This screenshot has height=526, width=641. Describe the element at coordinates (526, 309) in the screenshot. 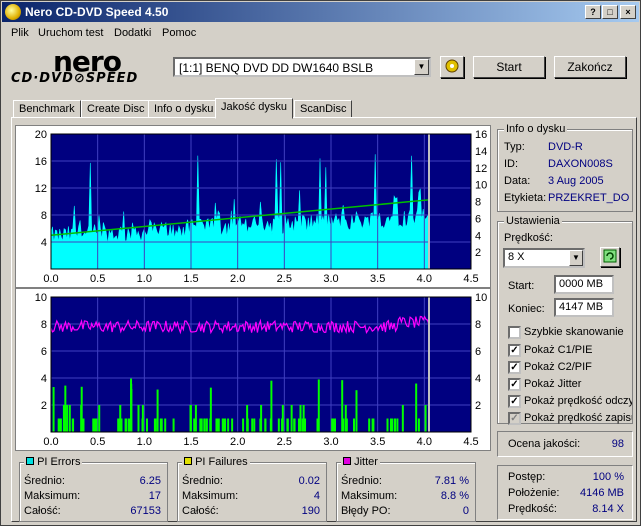

I see `end-label: Koniec:` at that location.